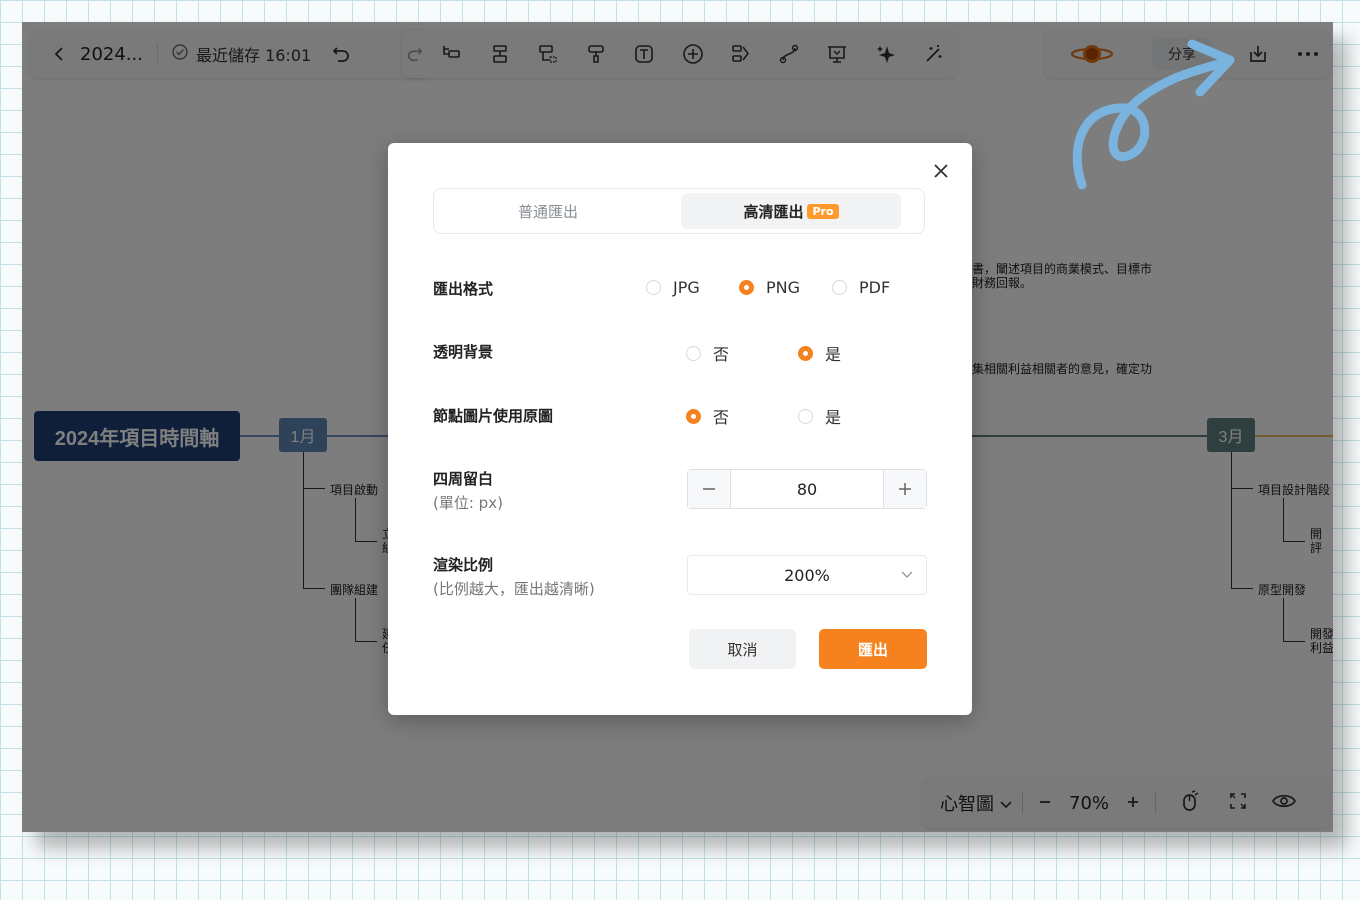 The width and height of the screenshot is (1360, 900). Describe the element at coordinates (819, 353) in the screenshot. I see `radio-transparent-yes: 是` at that location.